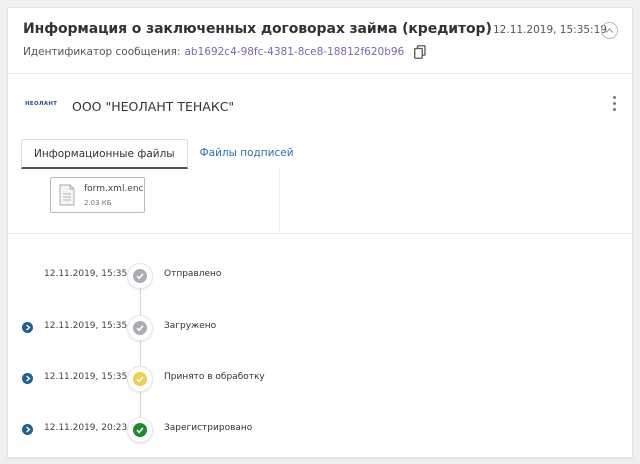 Image resolution: width=640 pixels, height=464 pixels. Describe the element at coordinates (214, 377) in the screenshot. I see `timeline-status: Принято в обработку` at that location.